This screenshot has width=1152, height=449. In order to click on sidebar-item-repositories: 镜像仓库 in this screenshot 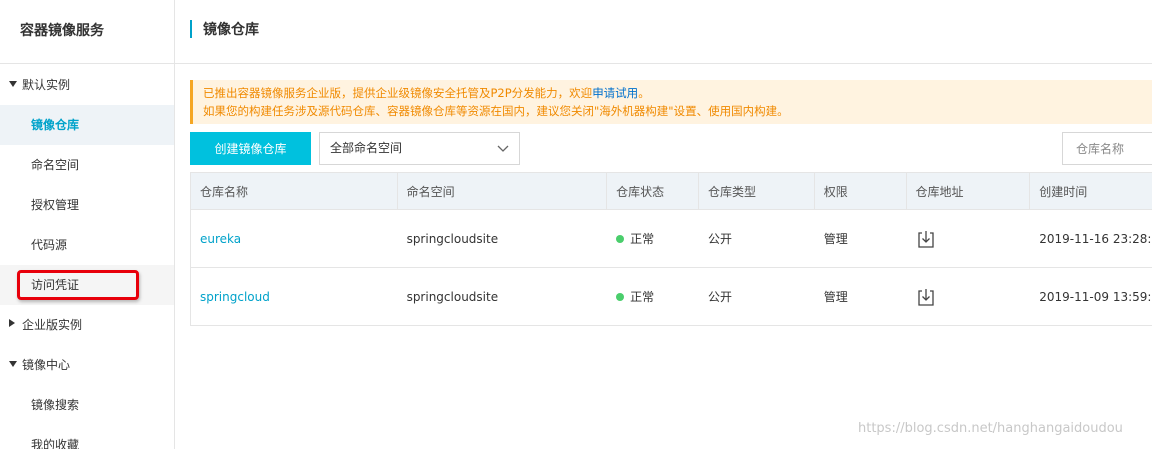, I will do `click(87, 125)`.